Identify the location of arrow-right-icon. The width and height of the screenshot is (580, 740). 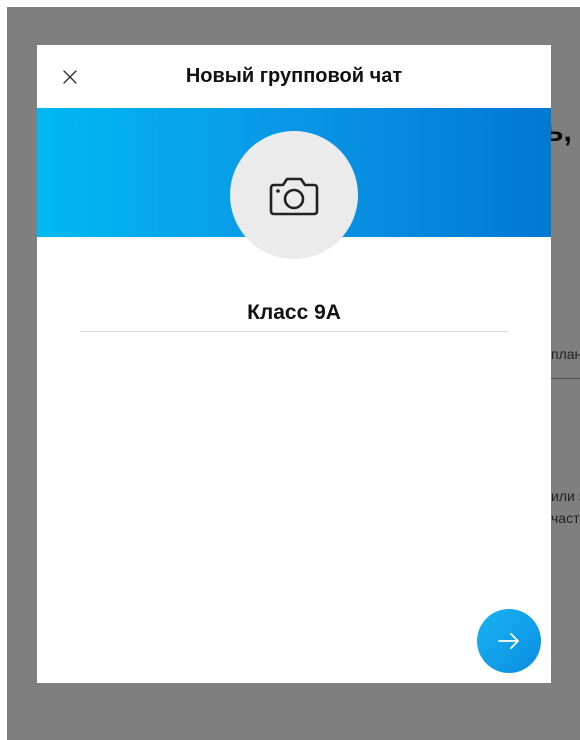
(508, 641).